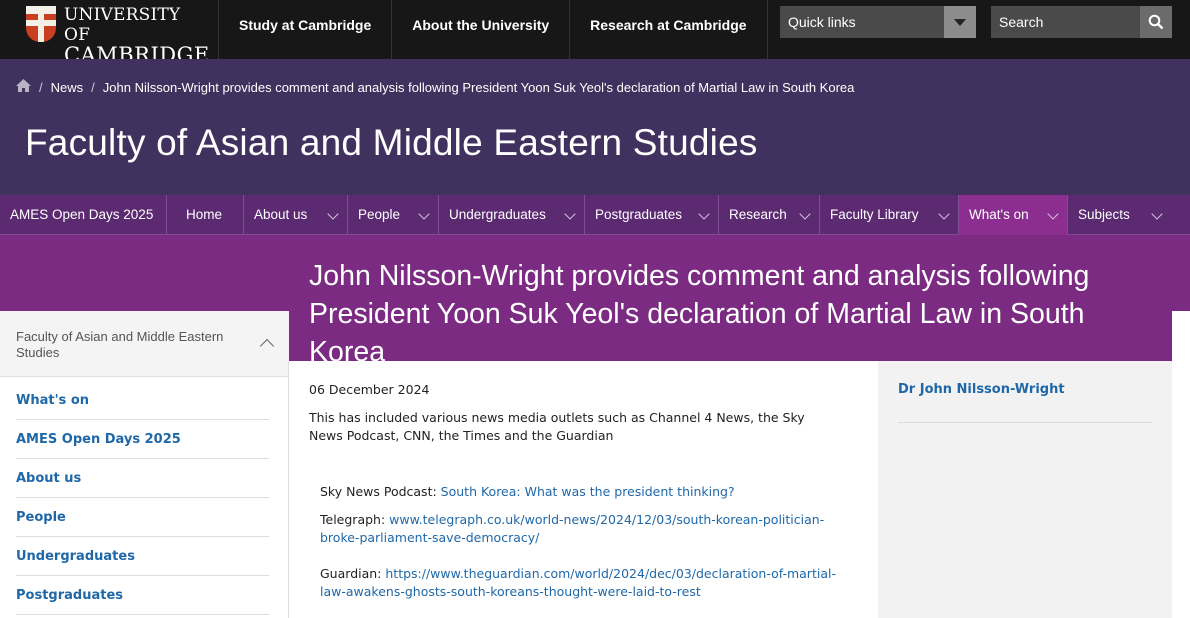  Describe the element at coordinates (497, 214) in the screenshot. I see `secnav-label: Undergraduates` at that location.